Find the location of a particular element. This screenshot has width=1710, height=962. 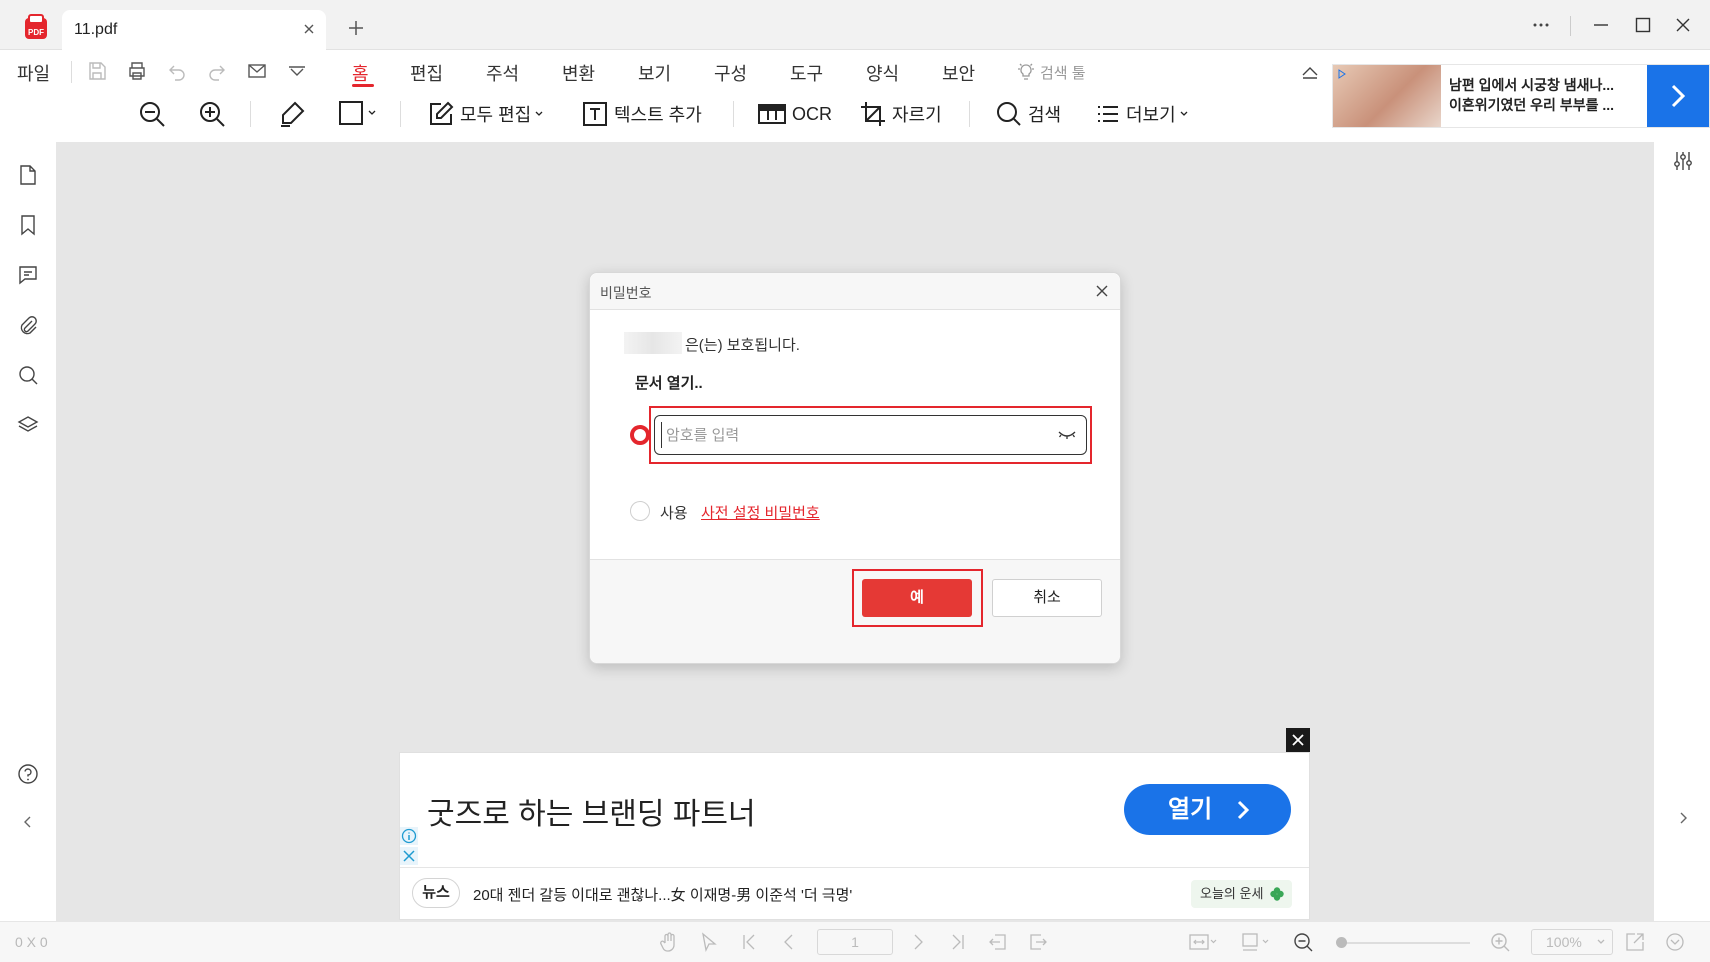

menu-edit: 편집 is located at coordinates (426, 73).